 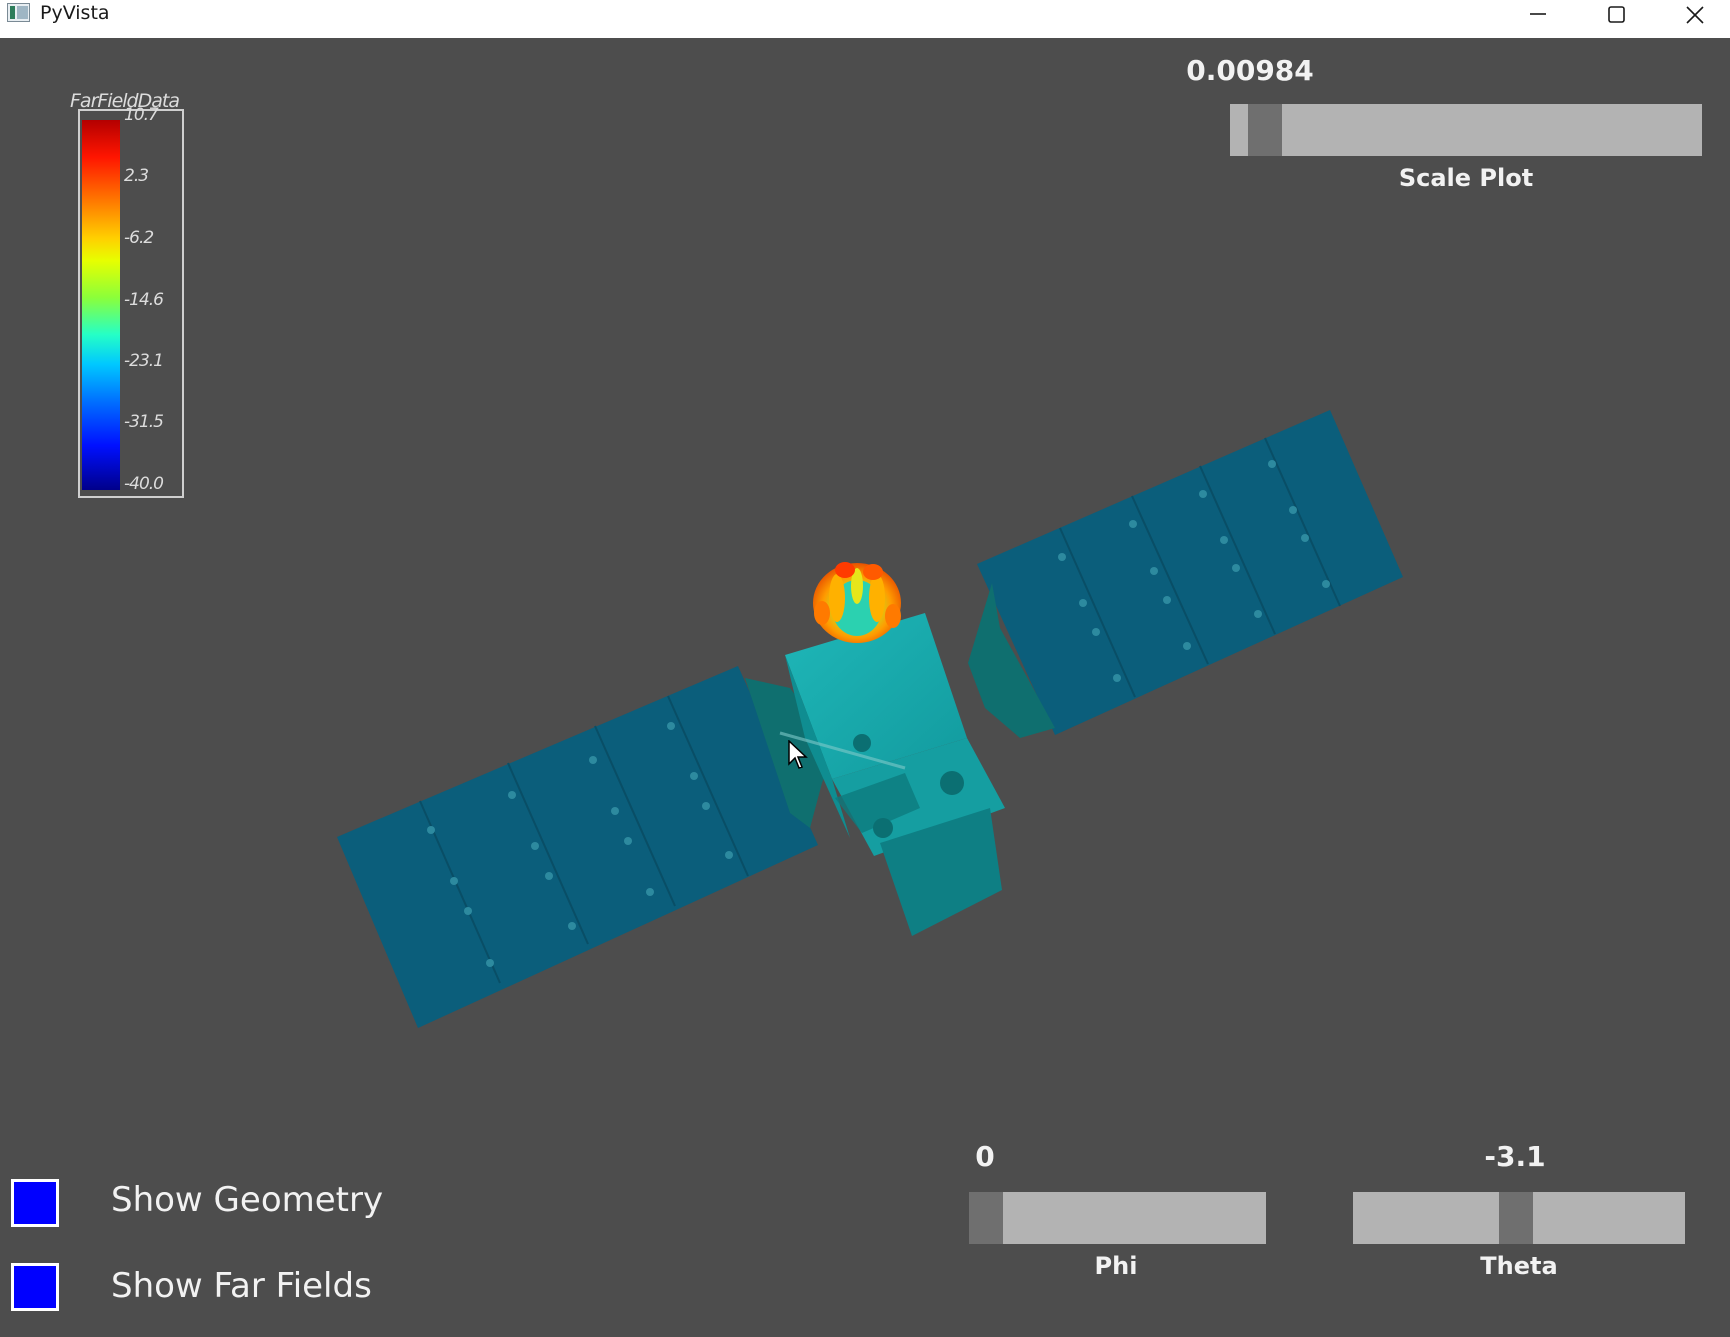 I want to click on scalar-tick: -6.2, so click(x=139, y=238).